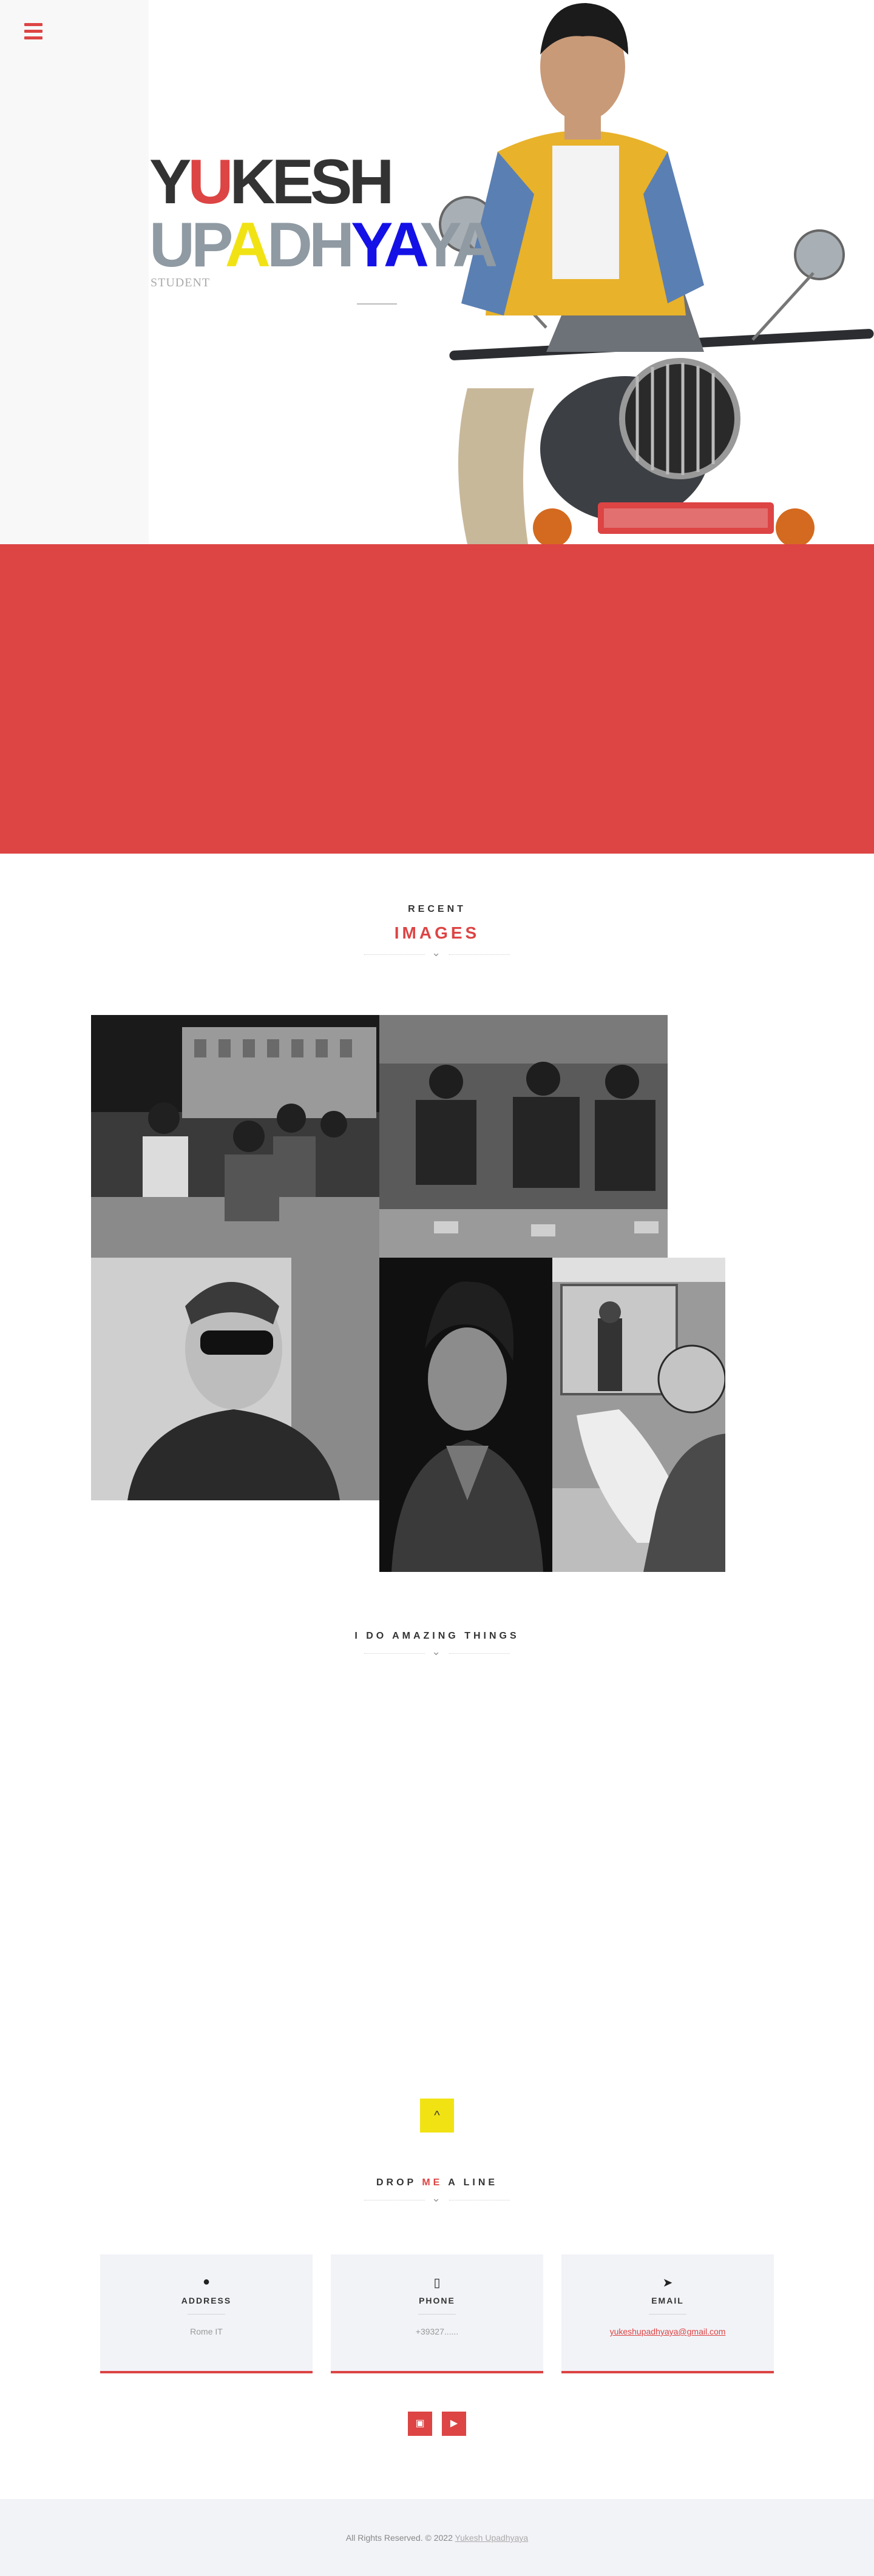 The width and height of the screenshot is (874, 2576). I want to click on recent-subtitle: RECENT, so click(437, 909).